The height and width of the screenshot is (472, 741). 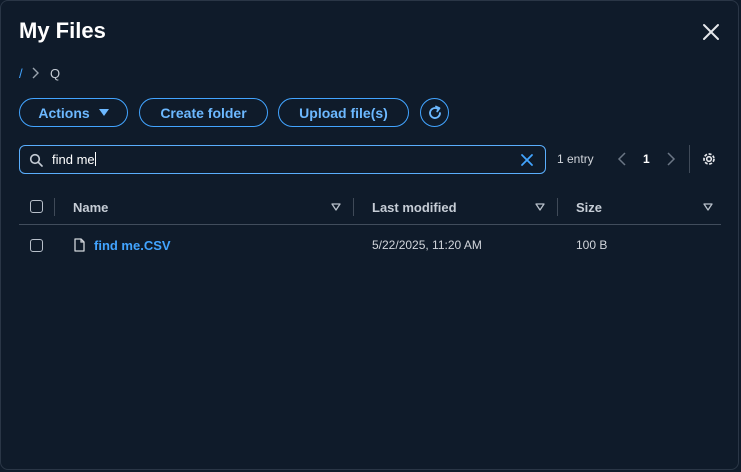 I want to click on dialog-title: My Files, so click(x=62, y=30).